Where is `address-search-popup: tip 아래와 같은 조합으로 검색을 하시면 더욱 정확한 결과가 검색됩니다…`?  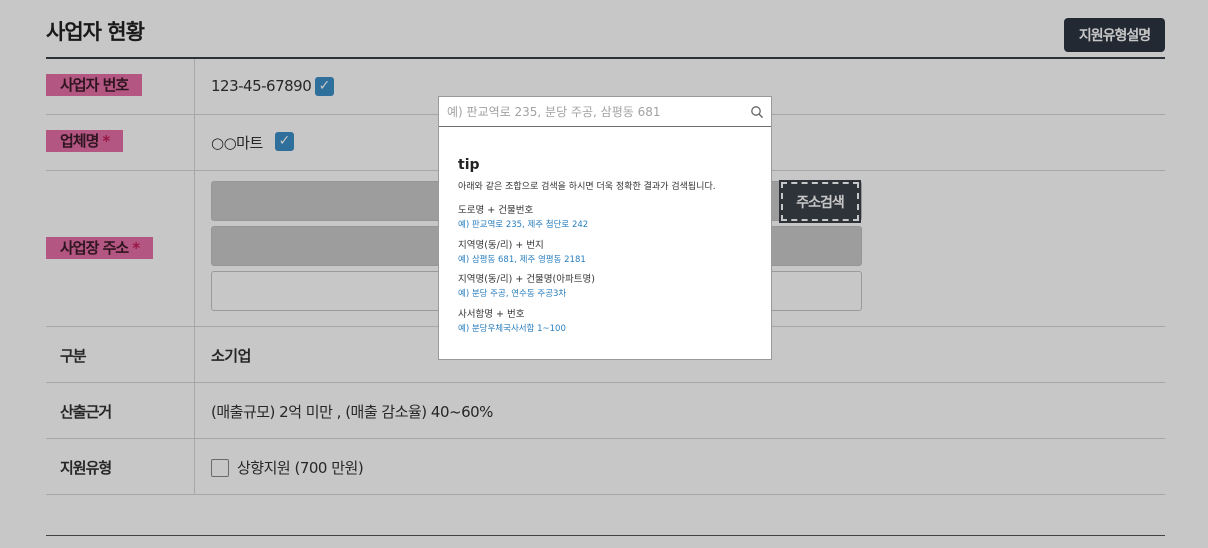 address-search-popup: tip 아래와 같은 조합으로 검색을 하시면 더욱 정확한 결과가 검색됩니다… is located at coordinates (605, 228).